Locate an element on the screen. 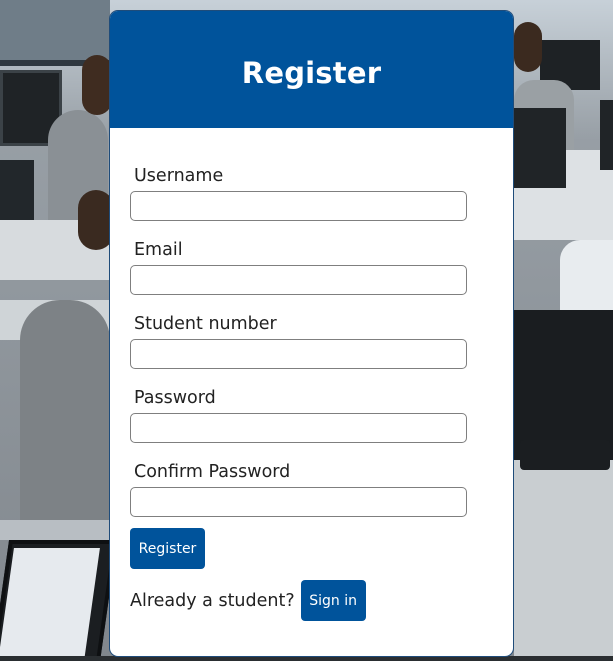  card-header: Register is located at coordinates (311, 69).